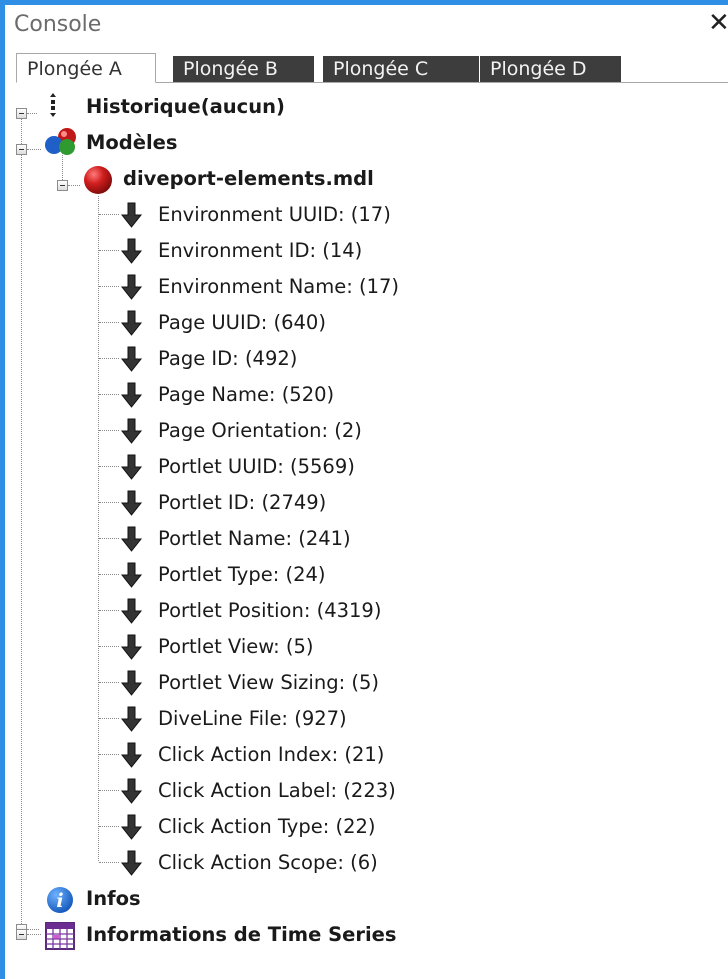  I want to click on tree-node-time-series: Informations de Time Series, so click(241, 934).